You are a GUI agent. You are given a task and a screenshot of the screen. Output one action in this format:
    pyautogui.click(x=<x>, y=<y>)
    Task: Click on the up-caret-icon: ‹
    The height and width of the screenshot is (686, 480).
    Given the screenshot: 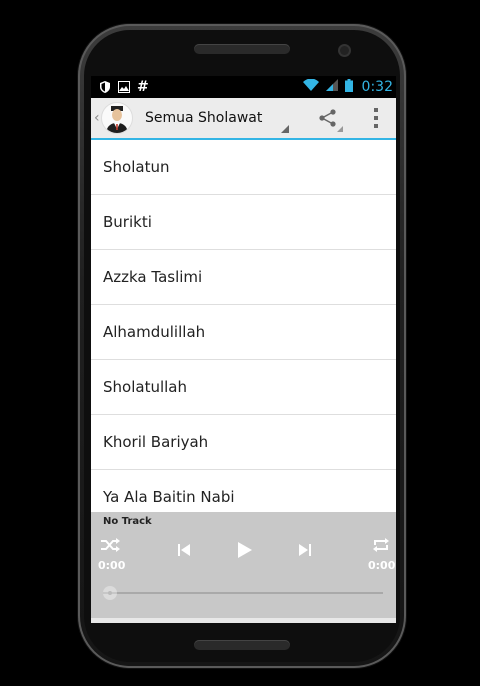 What is the action you would take?
    pyautogui.click(x=97, y=118)
    